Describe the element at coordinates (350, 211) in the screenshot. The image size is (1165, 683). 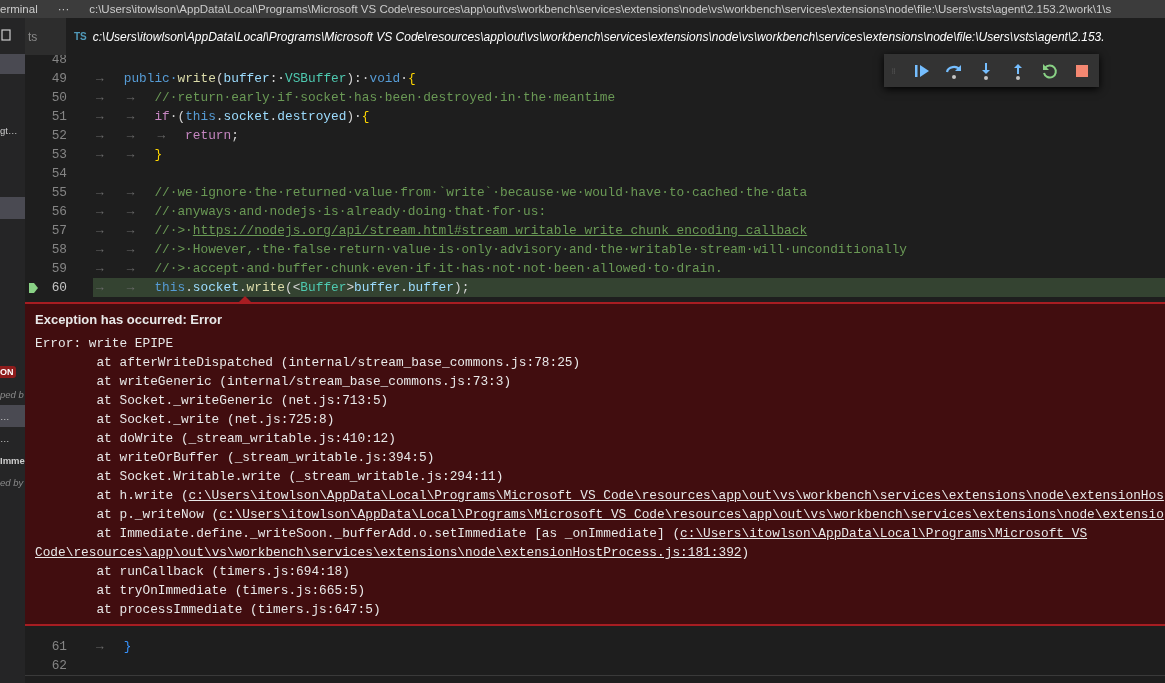
I see `code-token: //·anyways·and·nodejs·is·already·doing·that·for·us:` at that location.